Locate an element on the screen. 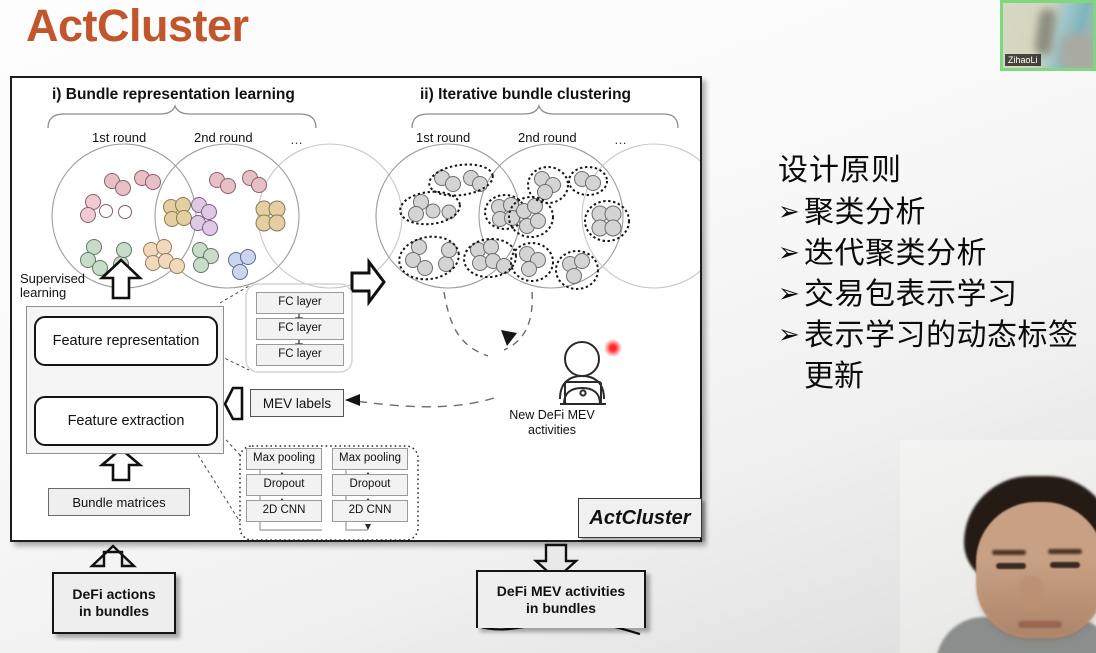 The height and width of the screenshot is (653, 1096). outline-item-2: ➢ 迭代聚类分析 is located at coordinates (937, 253).